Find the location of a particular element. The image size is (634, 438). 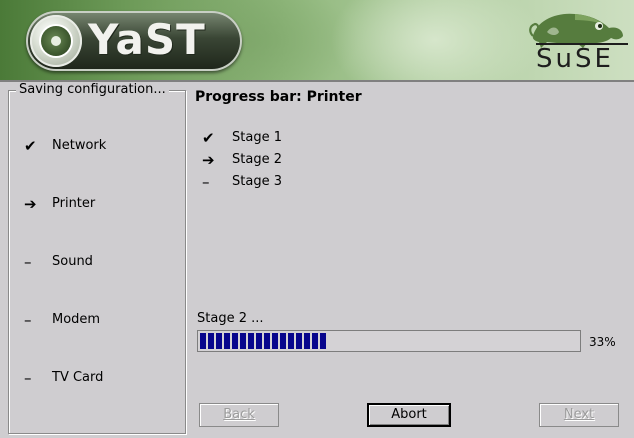

step-label: Printer is located at coordinates (74, 203).